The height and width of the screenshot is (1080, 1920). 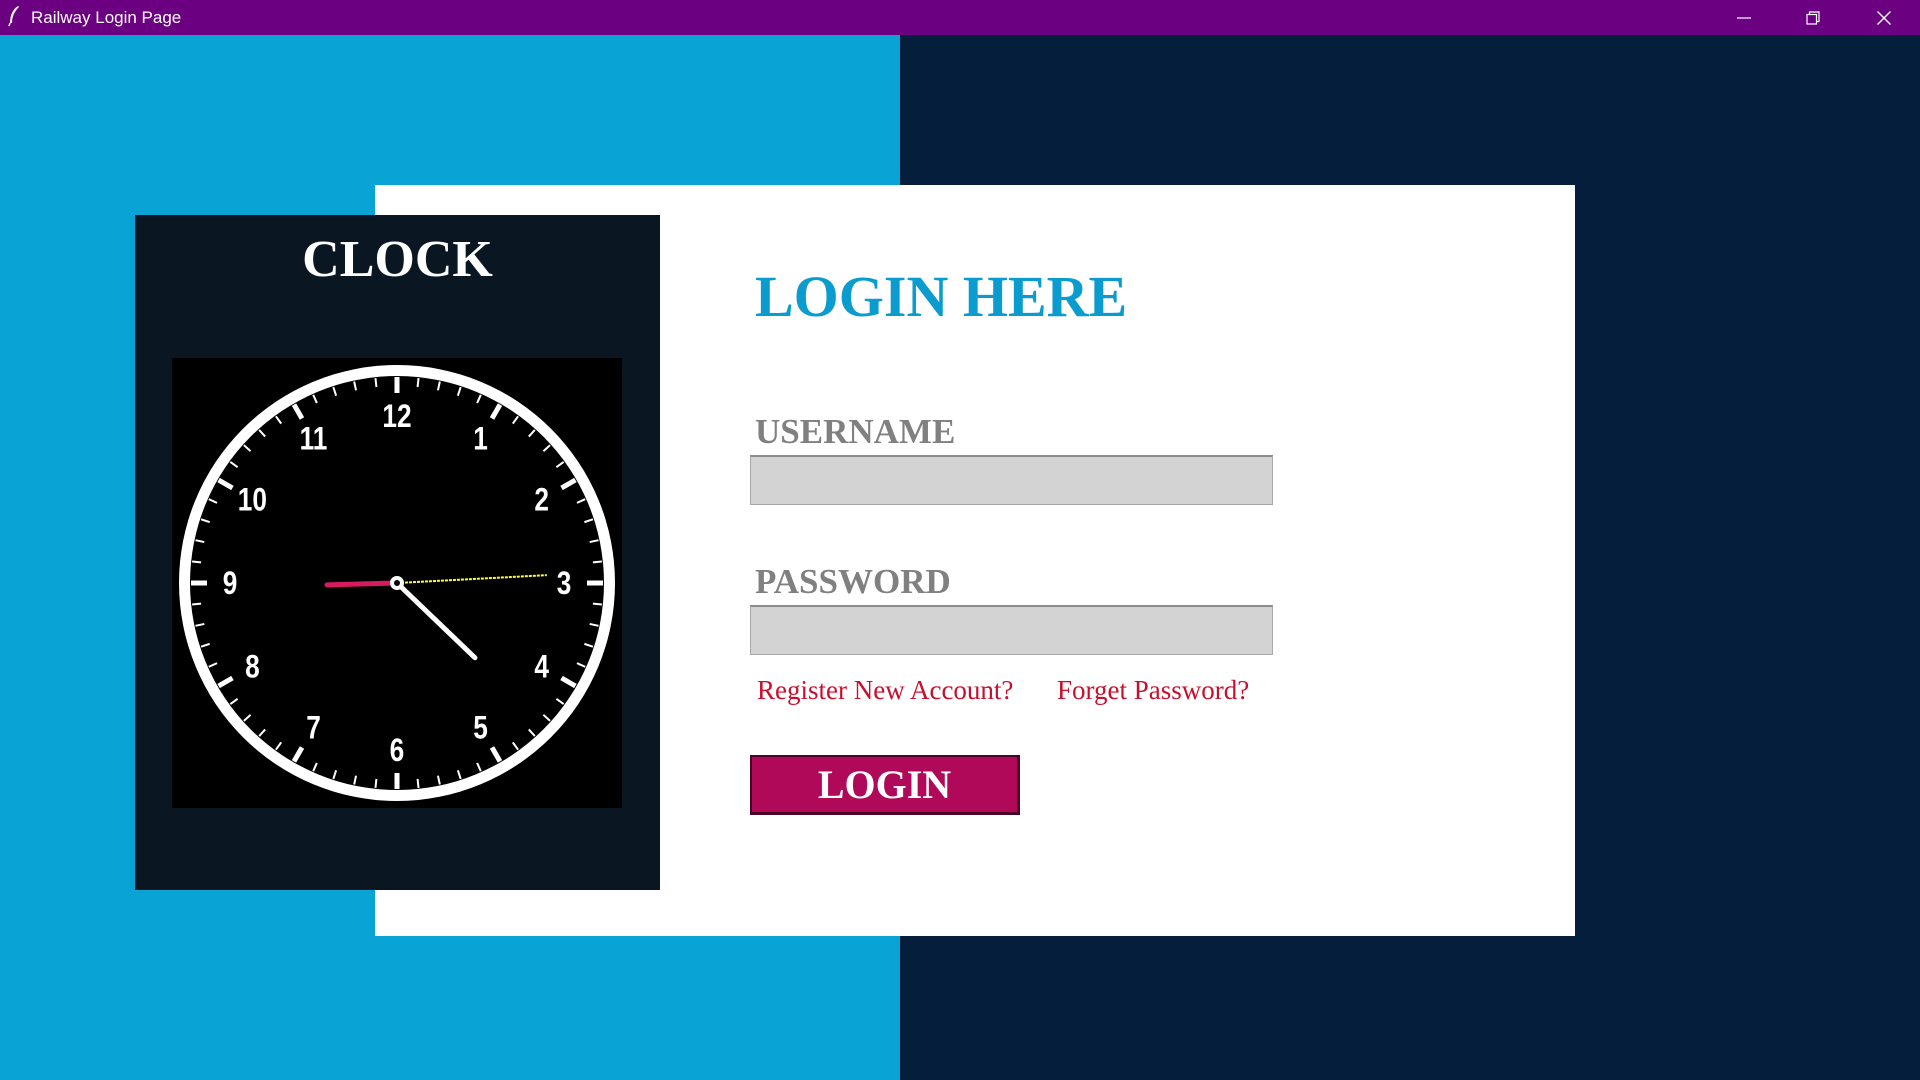 What do you see at coordinates (362, 584) in the screenshot?
I see `hour-hand` at bounding box center [362, 584].